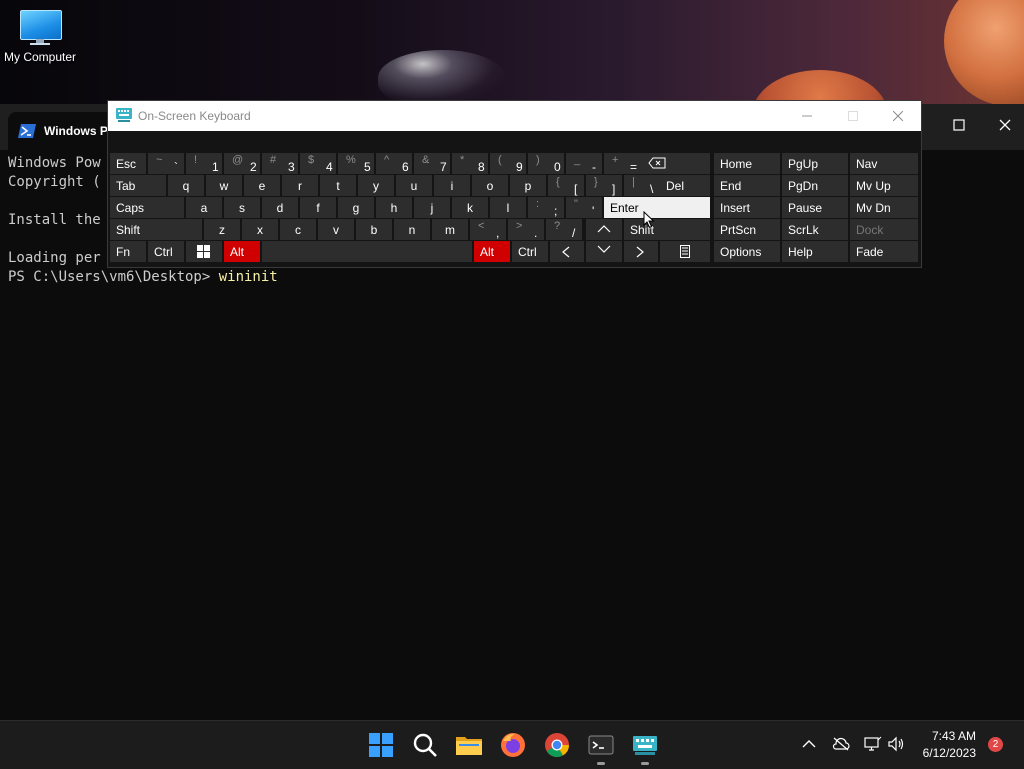 This screenshot has width=1024, height=769. Describe the element at coordinates (300, 185) in the screenshot. I see `key-letter: r` at that location.